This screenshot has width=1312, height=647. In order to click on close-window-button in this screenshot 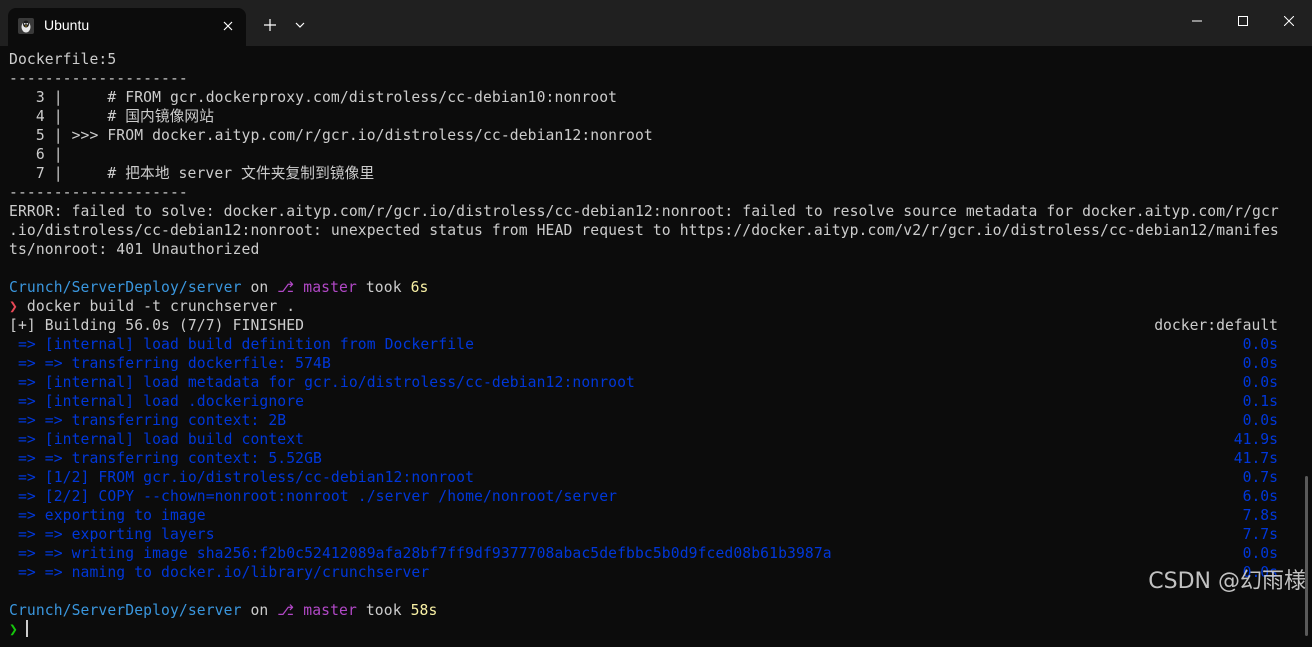, I will do `click(1289, 21)`.